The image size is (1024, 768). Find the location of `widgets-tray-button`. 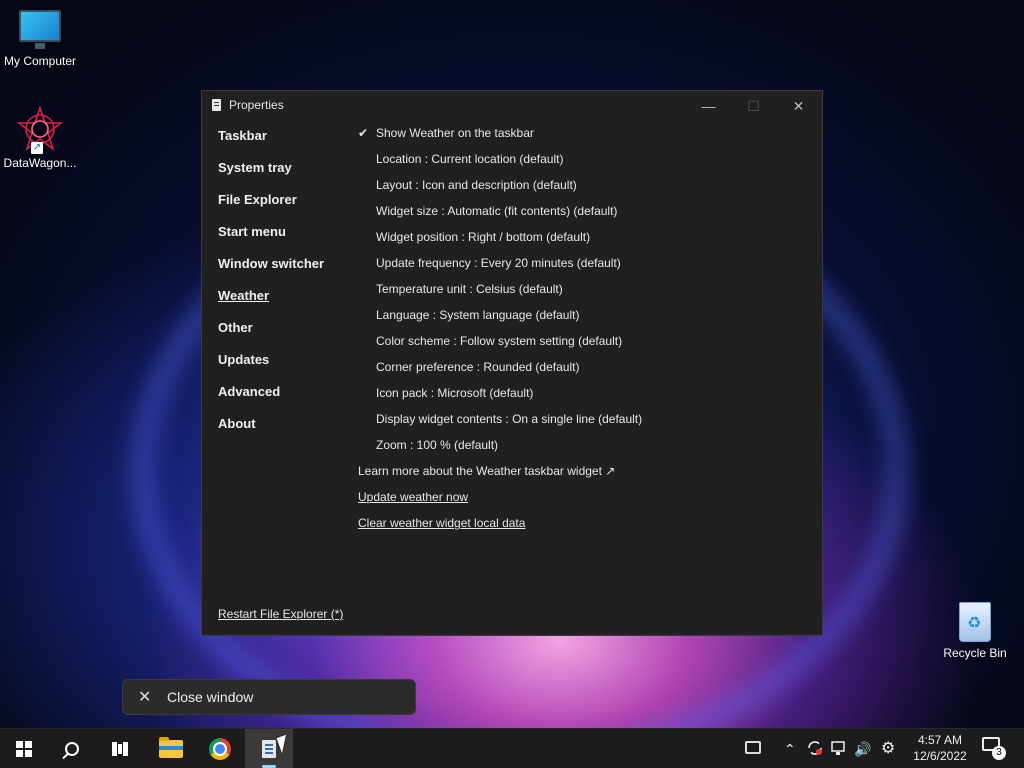

widgets-tray-button is located at coordinates (753, 747).